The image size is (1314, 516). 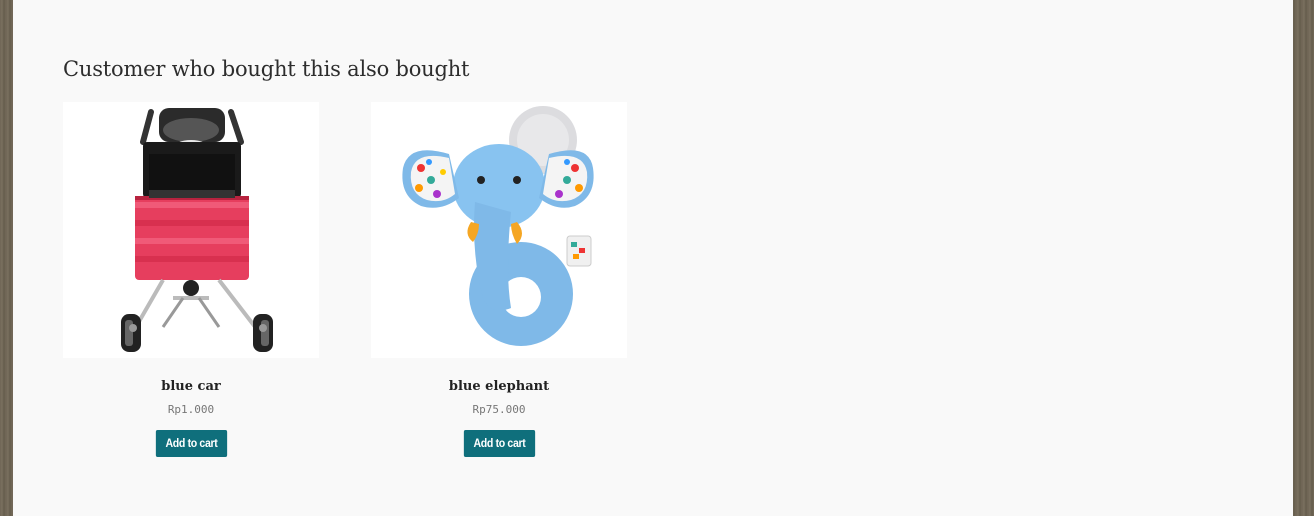 I want to click on product-card: blue elephant Rp75.000 Add to cart, so click(x=499, y=279).